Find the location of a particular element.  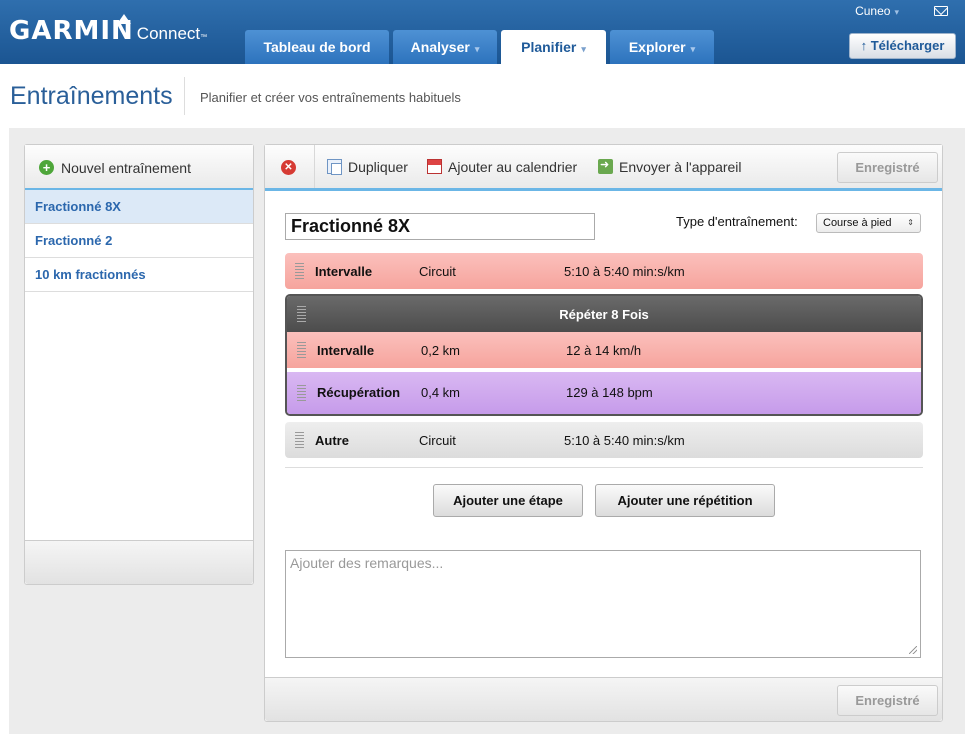

workout-item-label: 10 km fractionnés is located at coordinates (90, 274).